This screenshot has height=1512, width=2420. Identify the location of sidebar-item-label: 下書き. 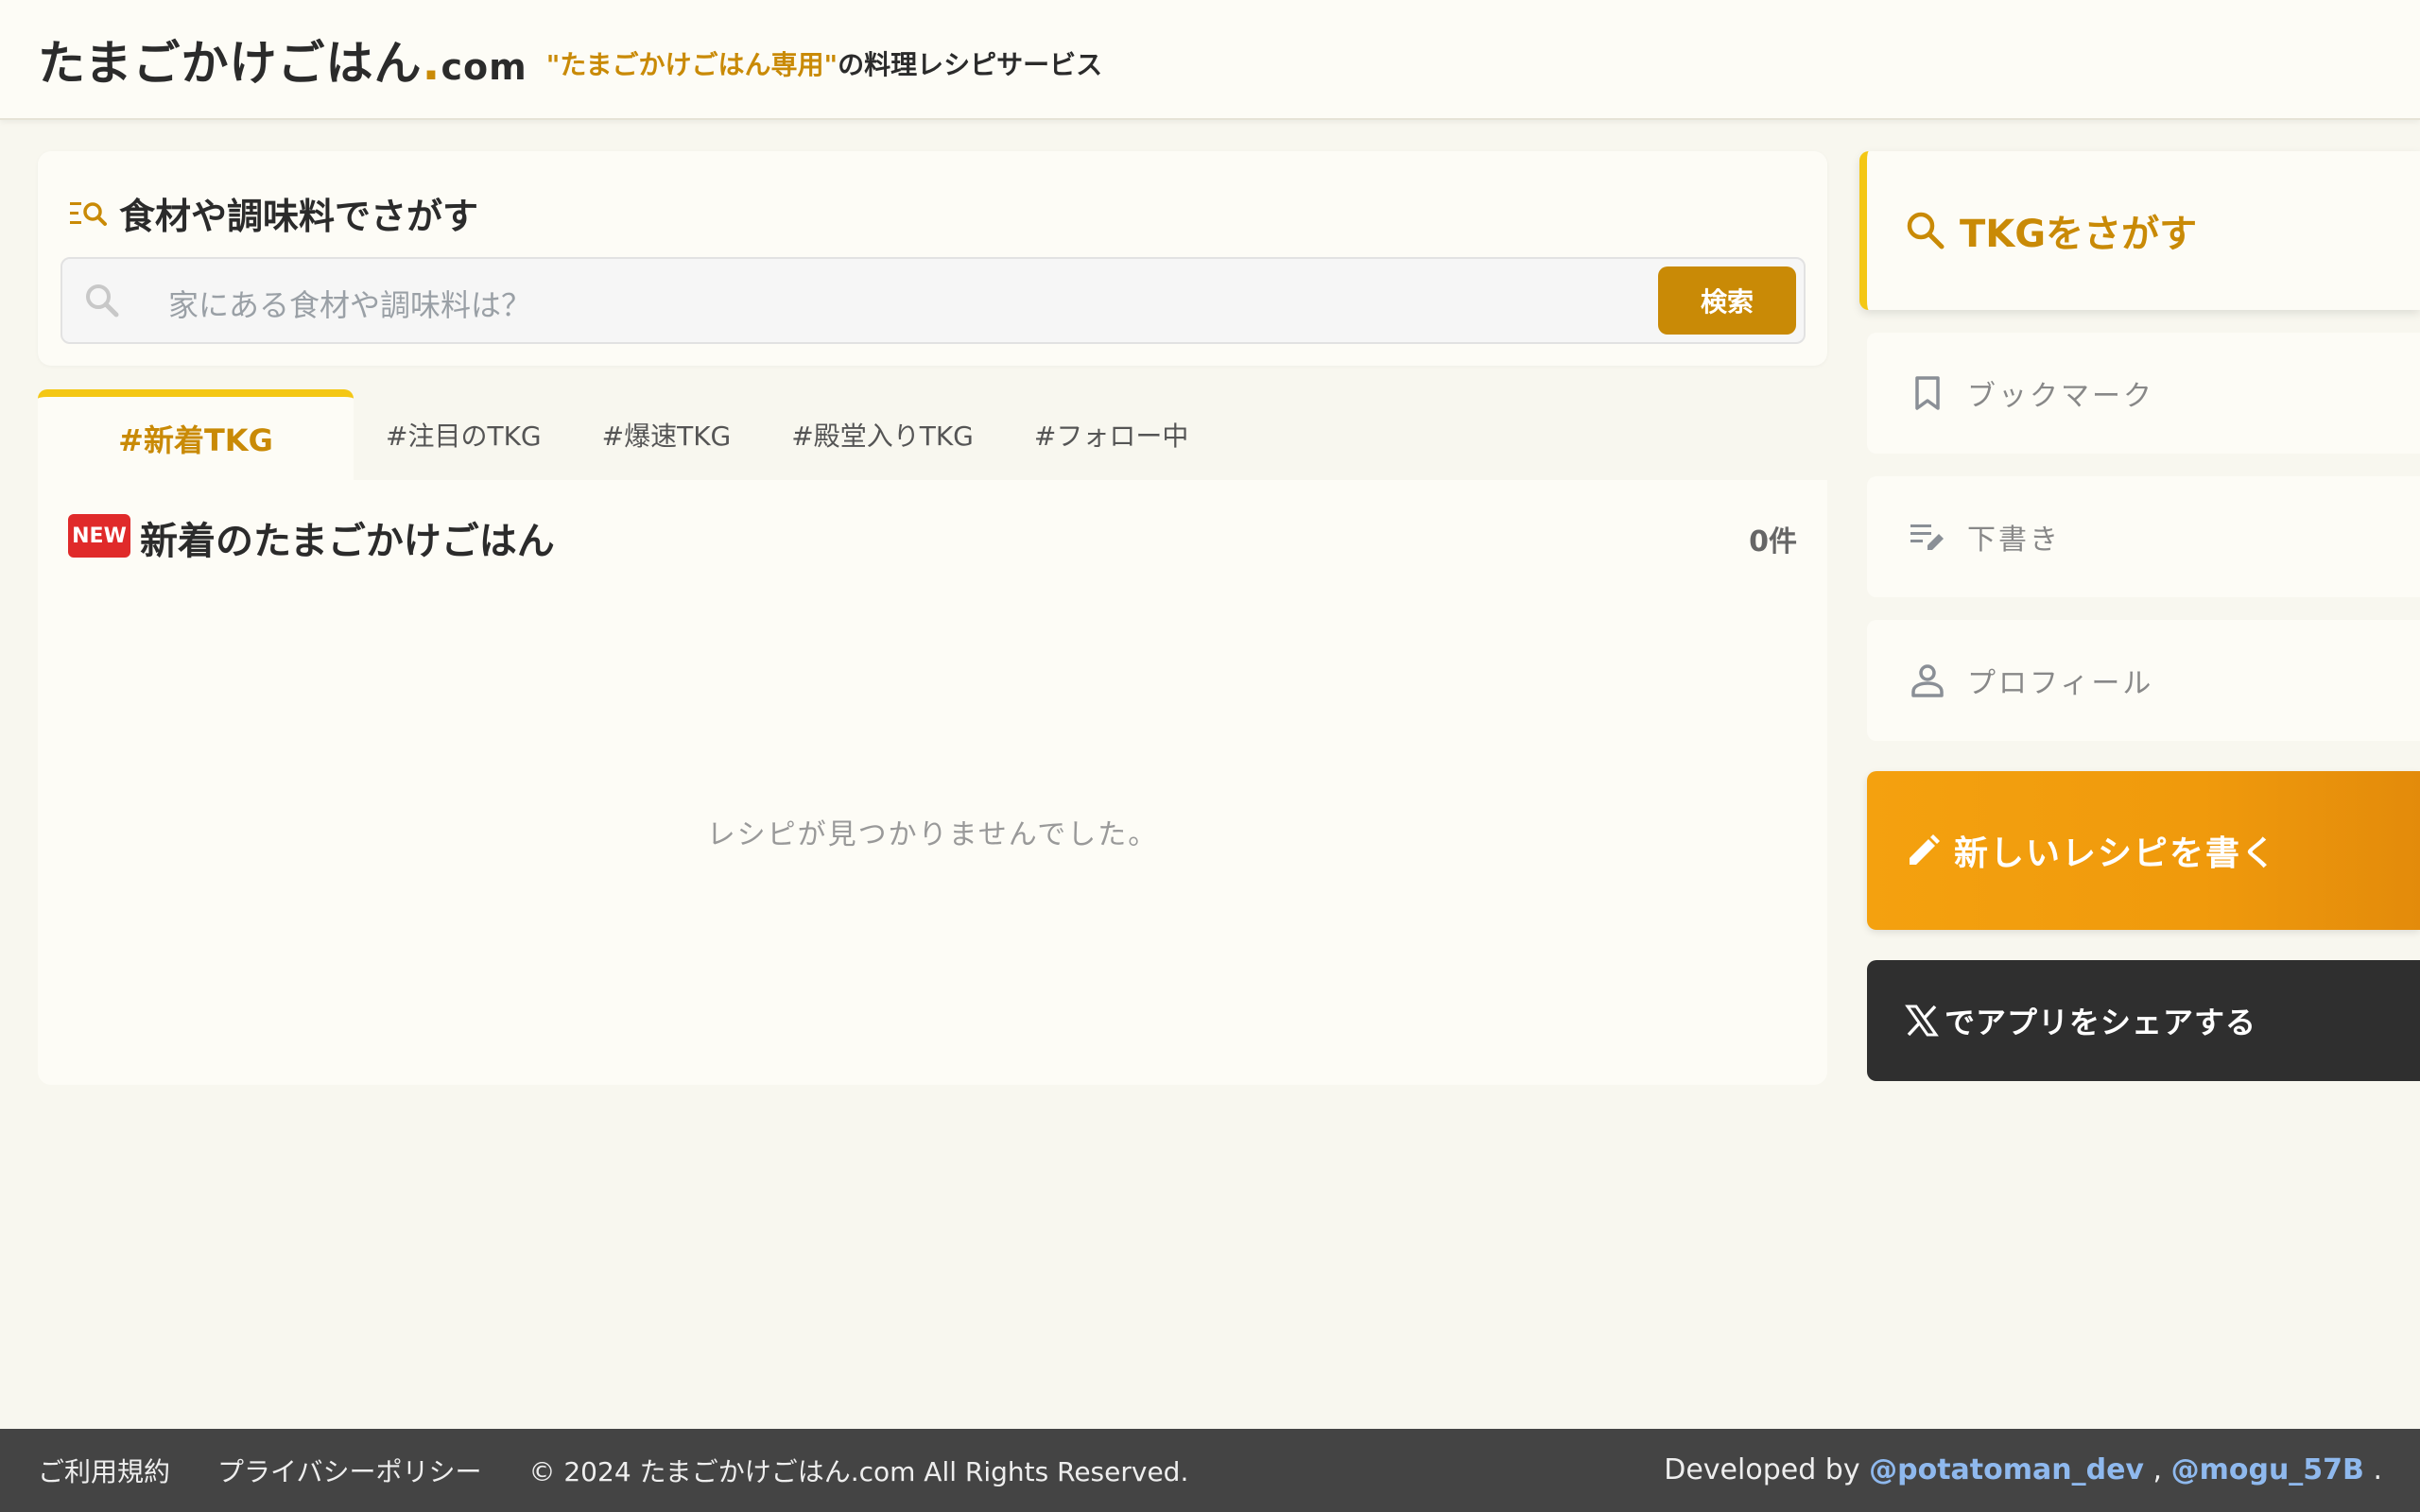
(2014, 540).